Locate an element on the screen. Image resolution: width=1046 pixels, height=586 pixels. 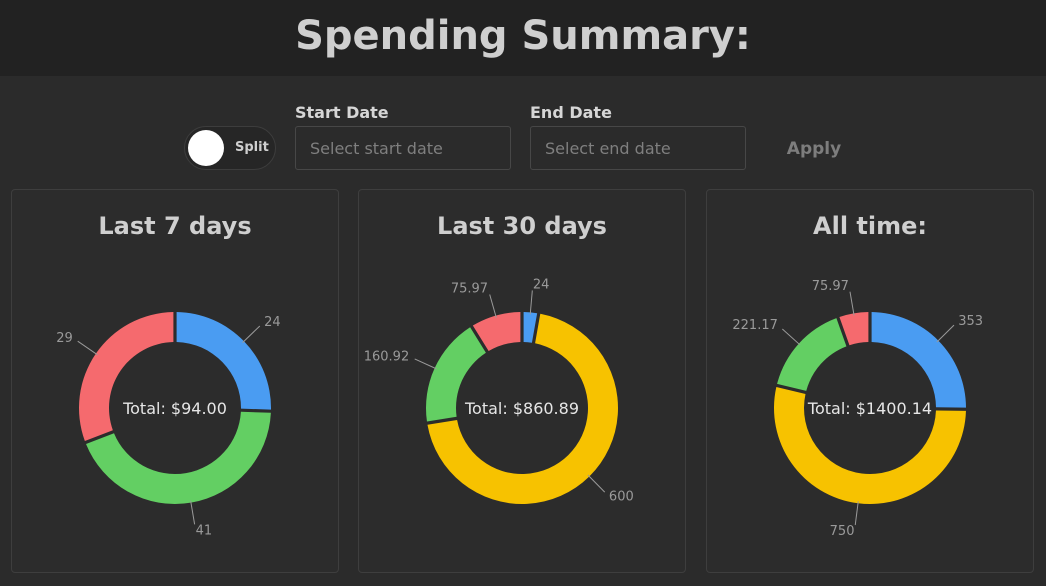
donut-chart: 24 41 29 Total: $94.00 is located at coordinates (168, 425).